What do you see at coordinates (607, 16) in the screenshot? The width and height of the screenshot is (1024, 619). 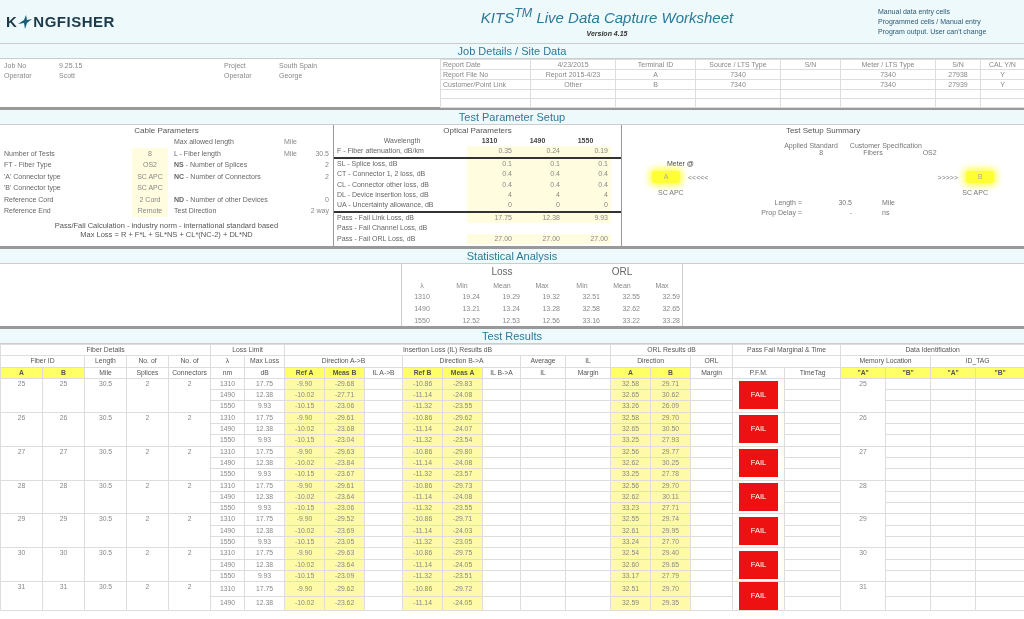 I see `worksheet-title: KITS$^{TM}$ Live Data Capture Worksheet` at bounding box center [607, 16].